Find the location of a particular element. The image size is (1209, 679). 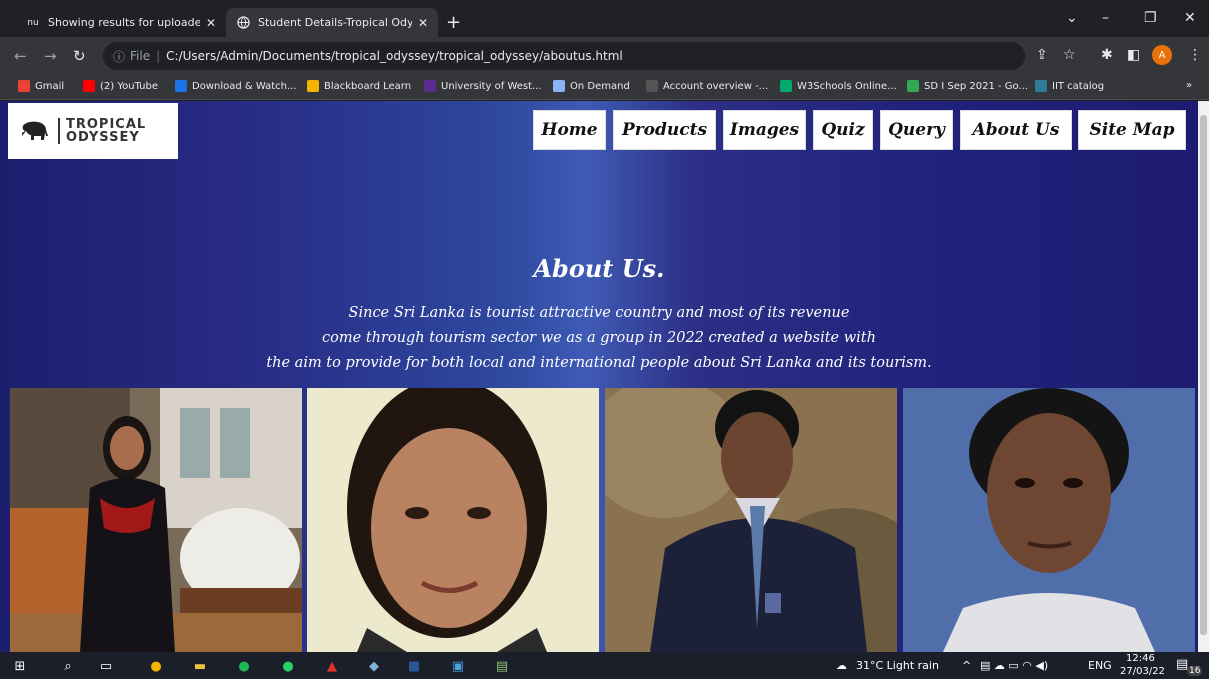

page-scrollbar is located at coordinates (1203, 376).